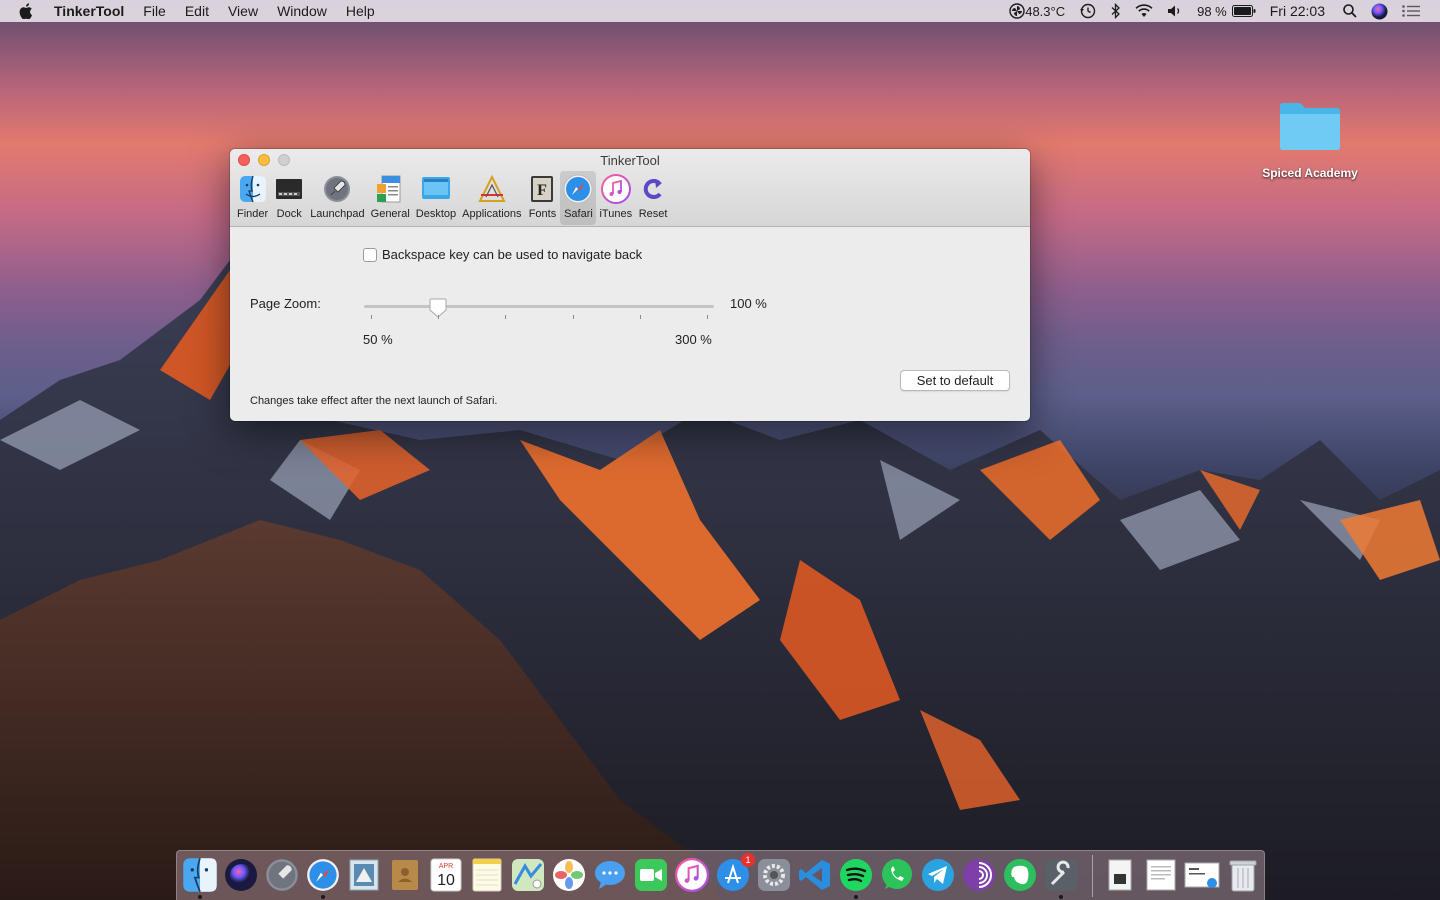 The image size is (1440, 900). Describe the element at coordinates (492, 189) in the screenshot. I see `applications-icon` at that location.